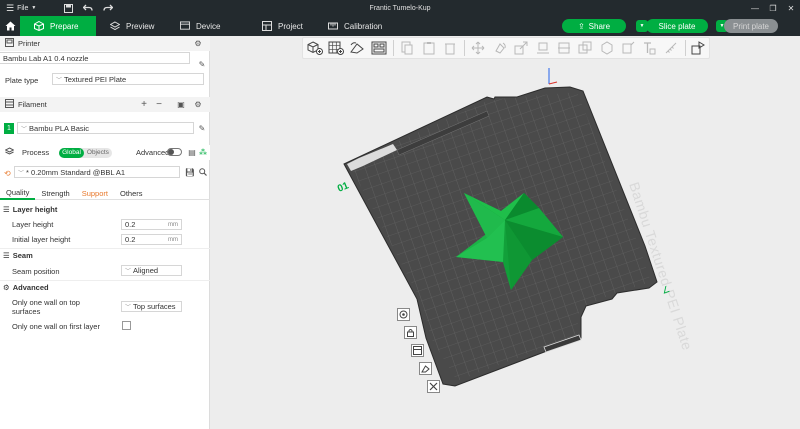 The image size is (800, 429). I want to click on search-icon, so click(203, 172).